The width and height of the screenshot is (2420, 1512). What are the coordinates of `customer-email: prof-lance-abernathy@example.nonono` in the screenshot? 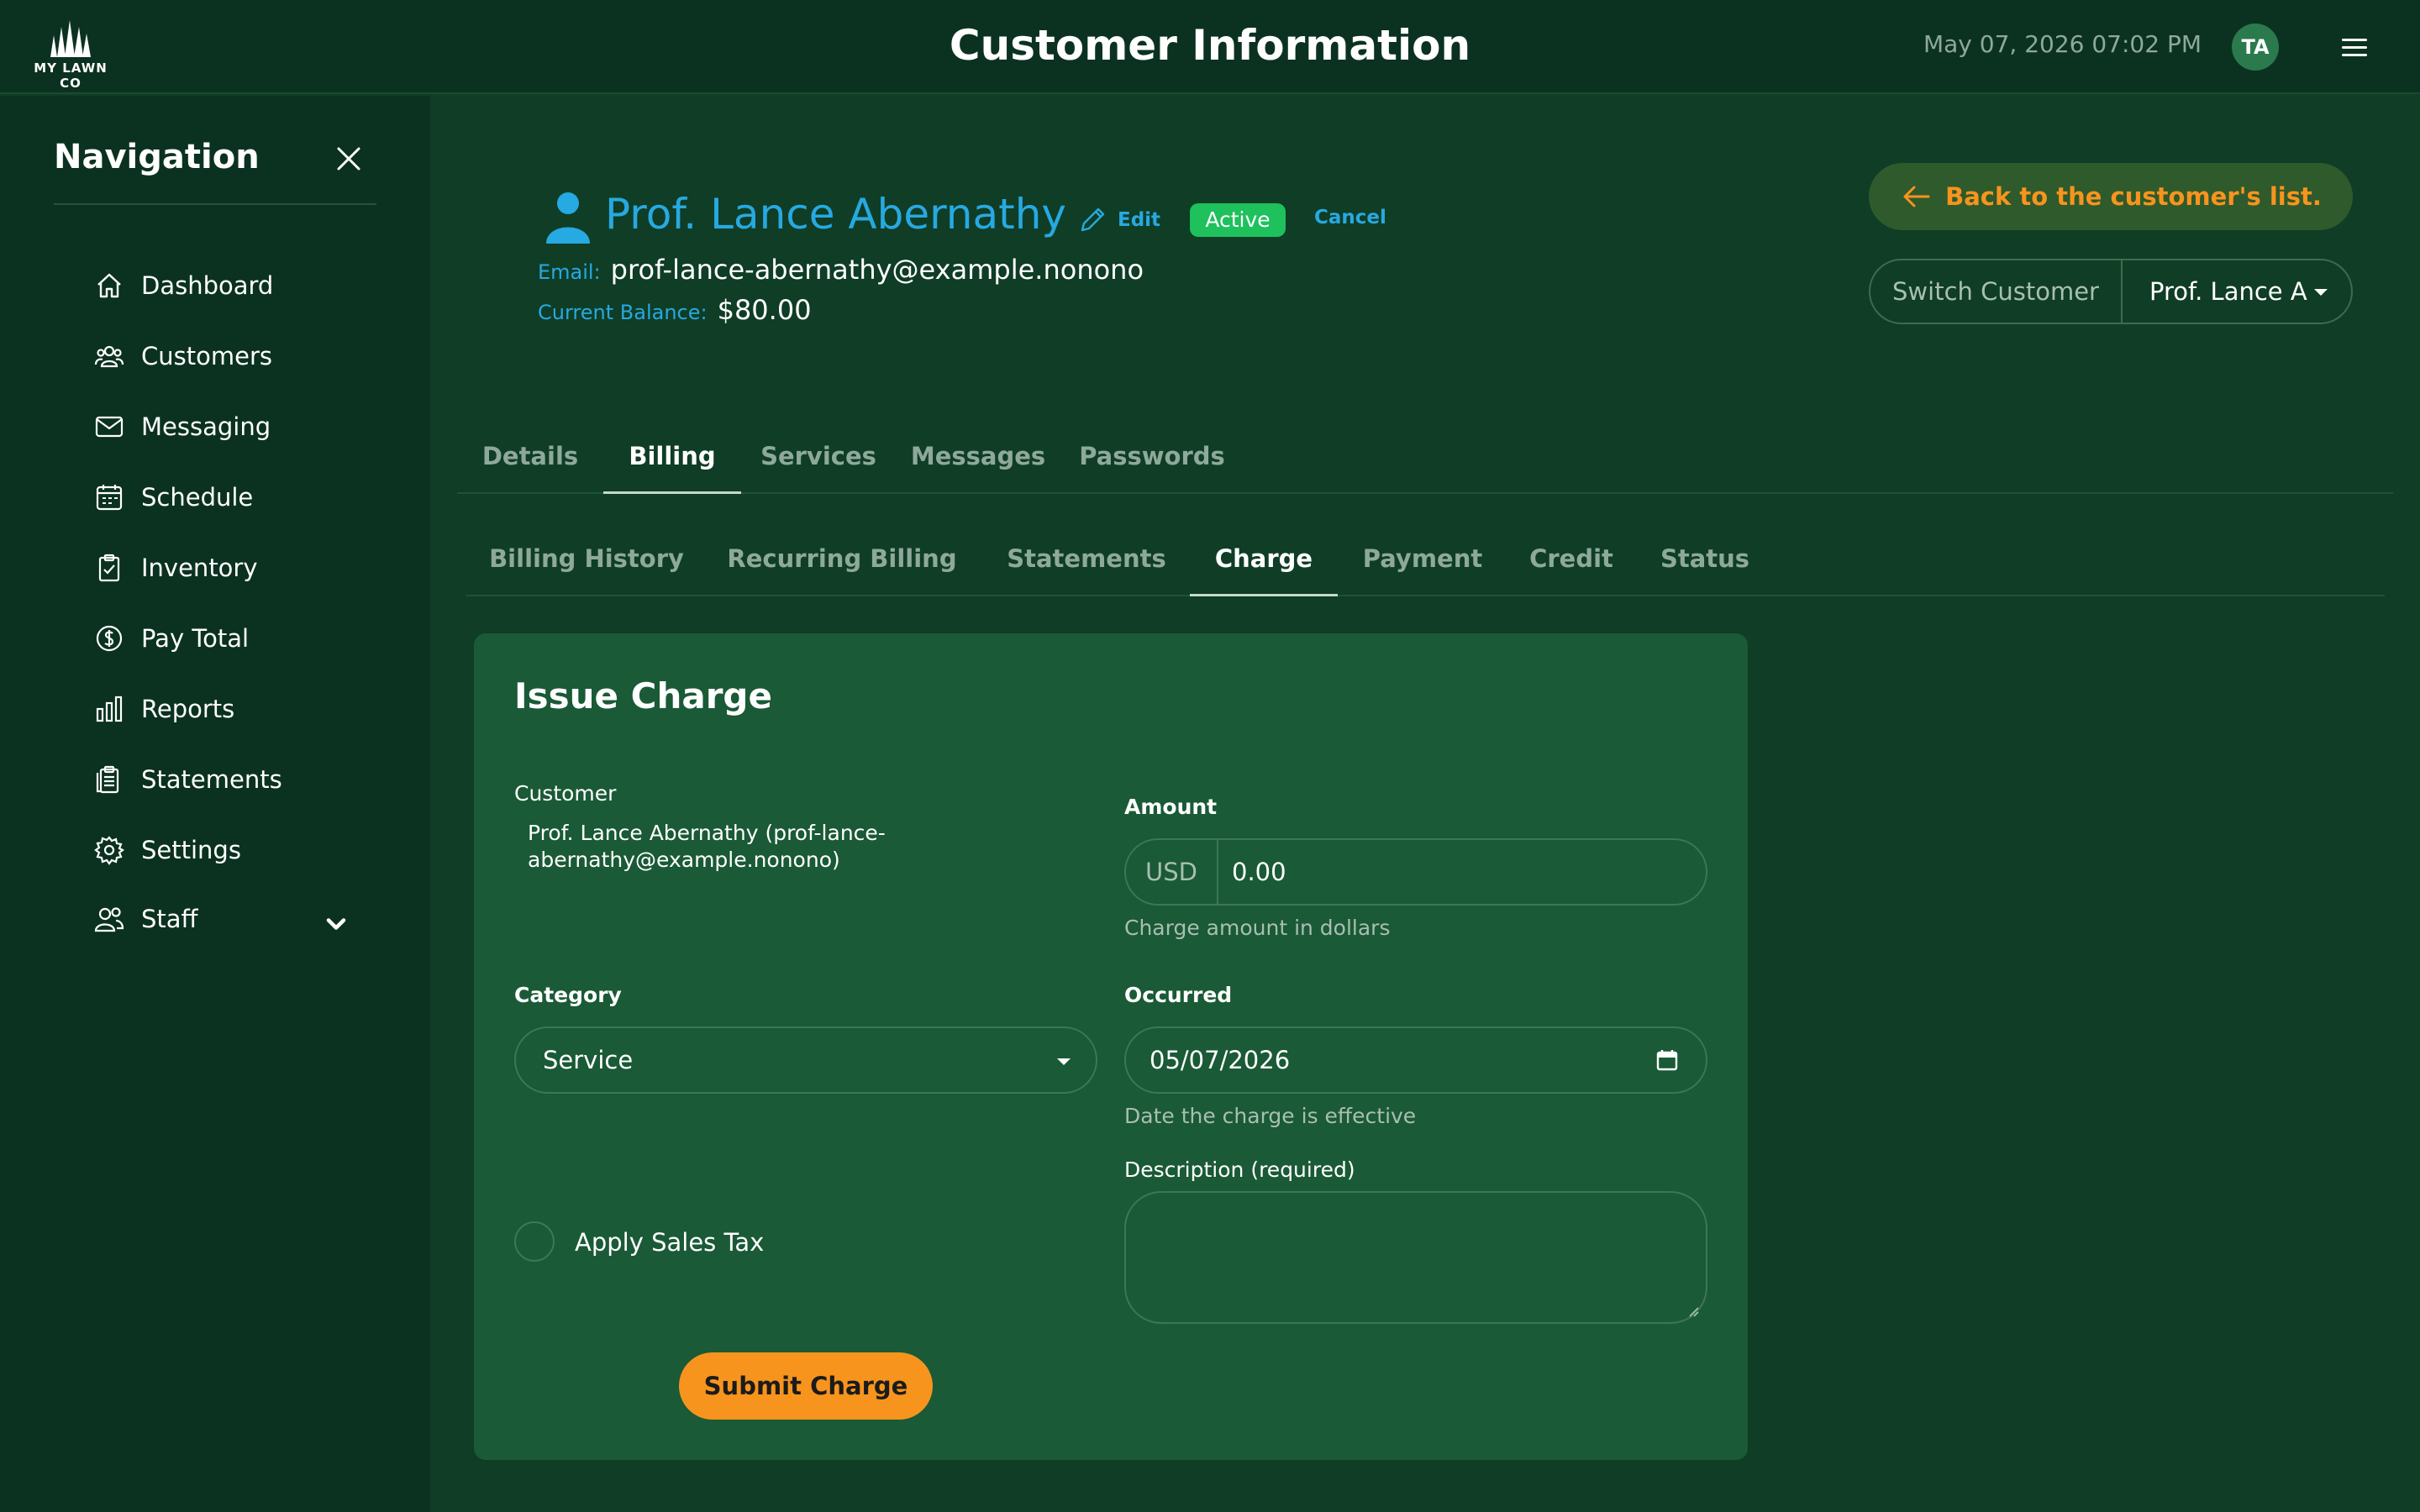 It's located at (877, 270).